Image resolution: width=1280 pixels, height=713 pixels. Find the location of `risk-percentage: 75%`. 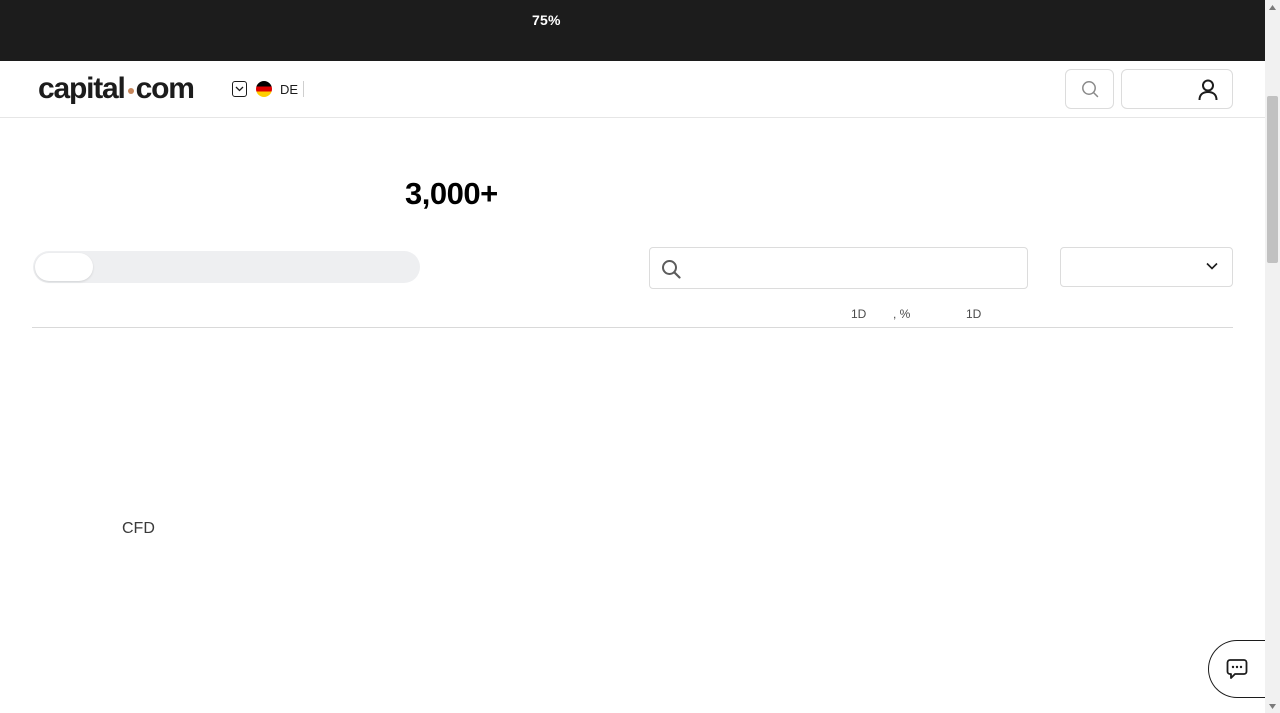

risk-percentage: 75% is located at coordinates (546, 20).